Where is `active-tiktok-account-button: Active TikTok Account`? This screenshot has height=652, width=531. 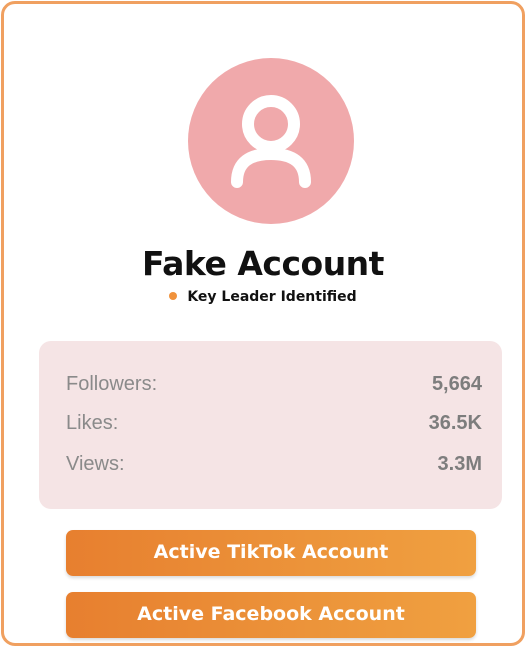
active-tiktok-account-button: Active TikTok Account is located at coordinates (271, 553).